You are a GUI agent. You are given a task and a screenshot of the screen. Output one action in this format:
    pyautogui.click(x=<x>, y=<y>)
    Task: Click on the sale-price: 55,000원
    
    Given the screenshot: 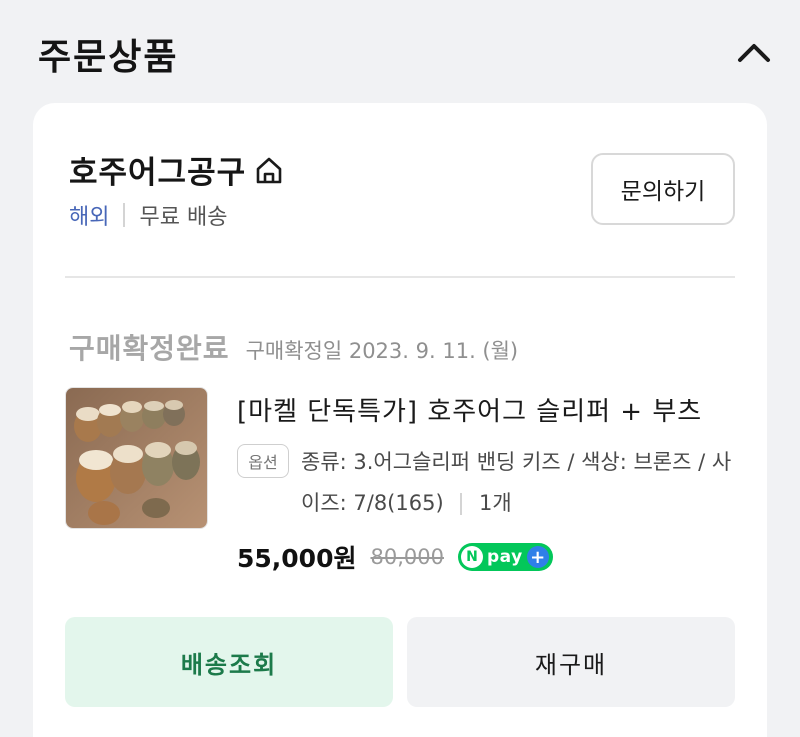 What is the action you would take?
    pyautogui.click(x=297, y=558)
    